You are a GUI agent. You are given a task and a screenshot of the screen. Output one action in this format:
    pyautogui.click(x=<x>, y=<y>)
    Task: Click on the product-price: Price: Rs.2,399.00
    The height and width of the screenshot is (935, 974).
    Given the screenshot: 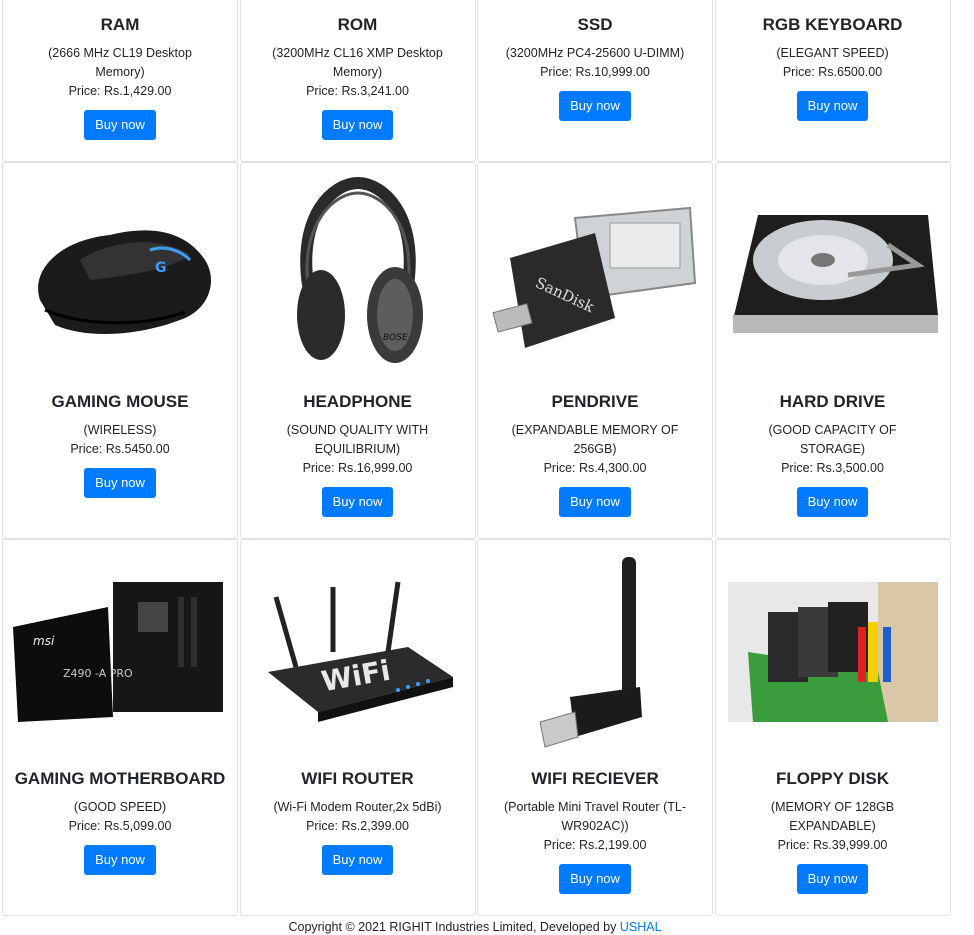 What is the action you would take?
    pyautogui.click(x=357, y=826)
    